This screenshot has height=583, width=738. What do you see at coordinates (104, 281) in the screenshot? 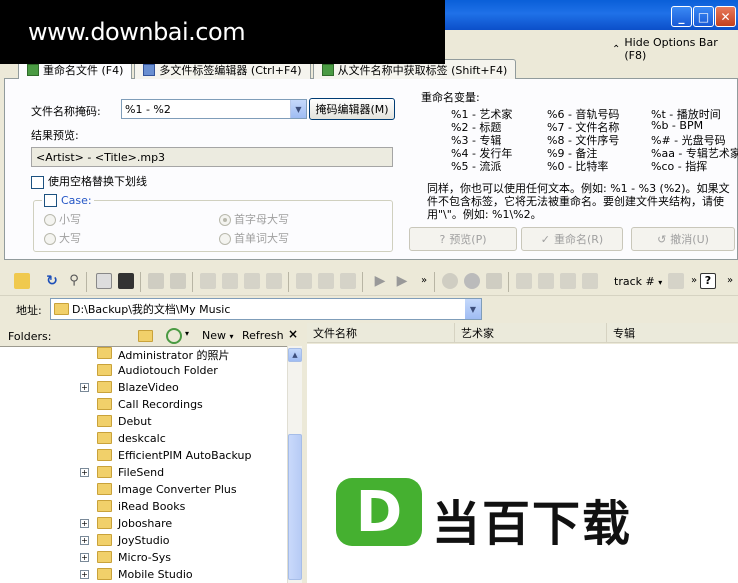
I see `list-view-icon` at bounding box center [104, 281].